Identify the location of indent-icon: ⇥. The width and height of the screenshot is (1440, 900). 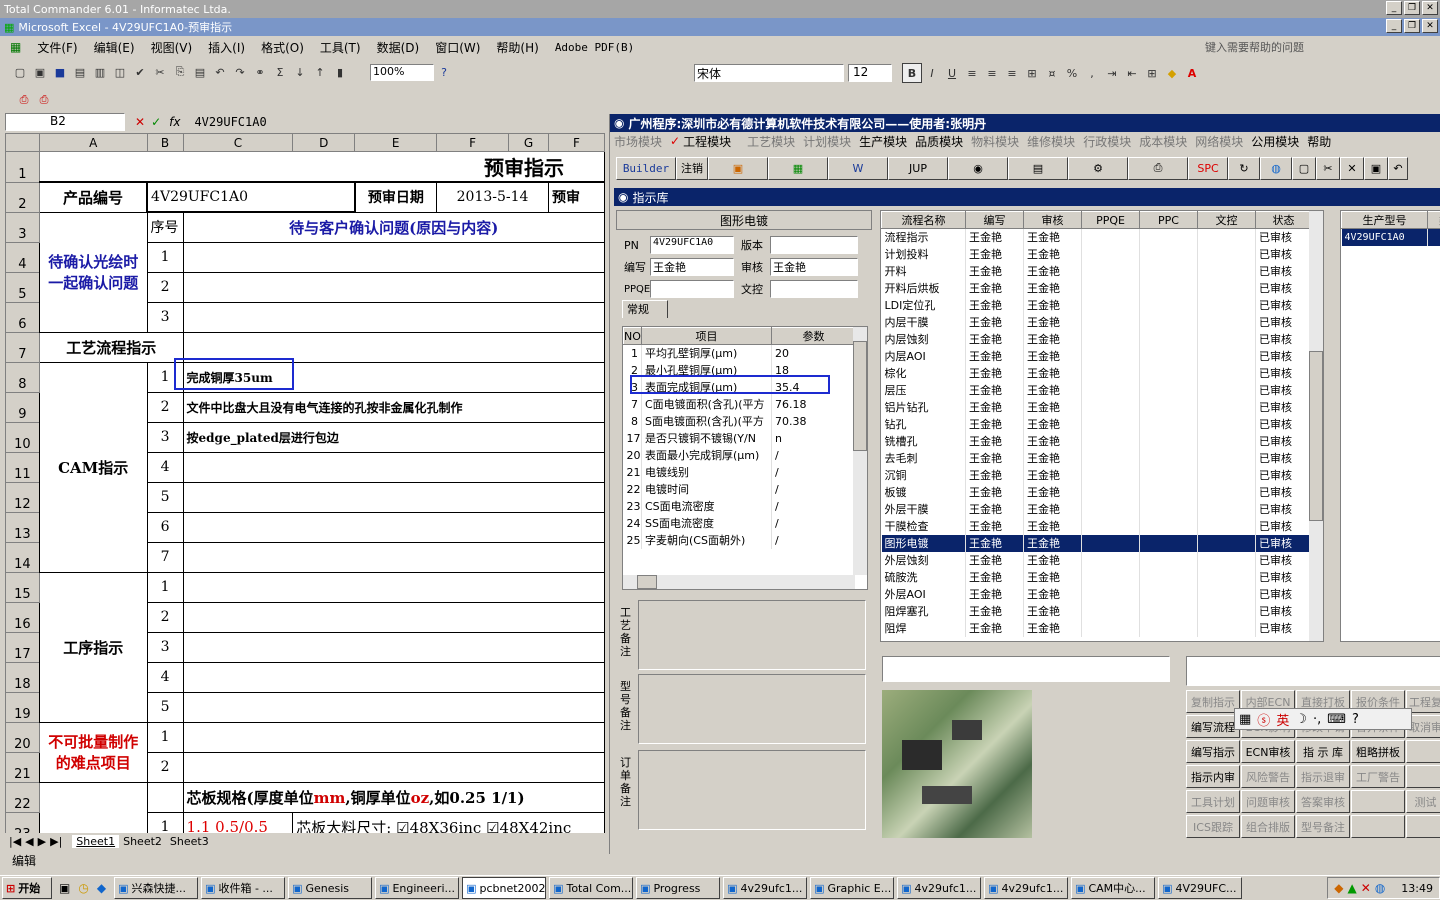
(1112, 73).